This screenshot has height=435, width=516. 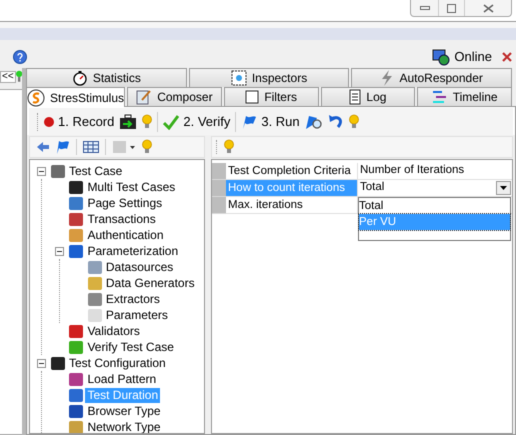 I want to click on tree-item: Authentication, so click(x=125, y=235).